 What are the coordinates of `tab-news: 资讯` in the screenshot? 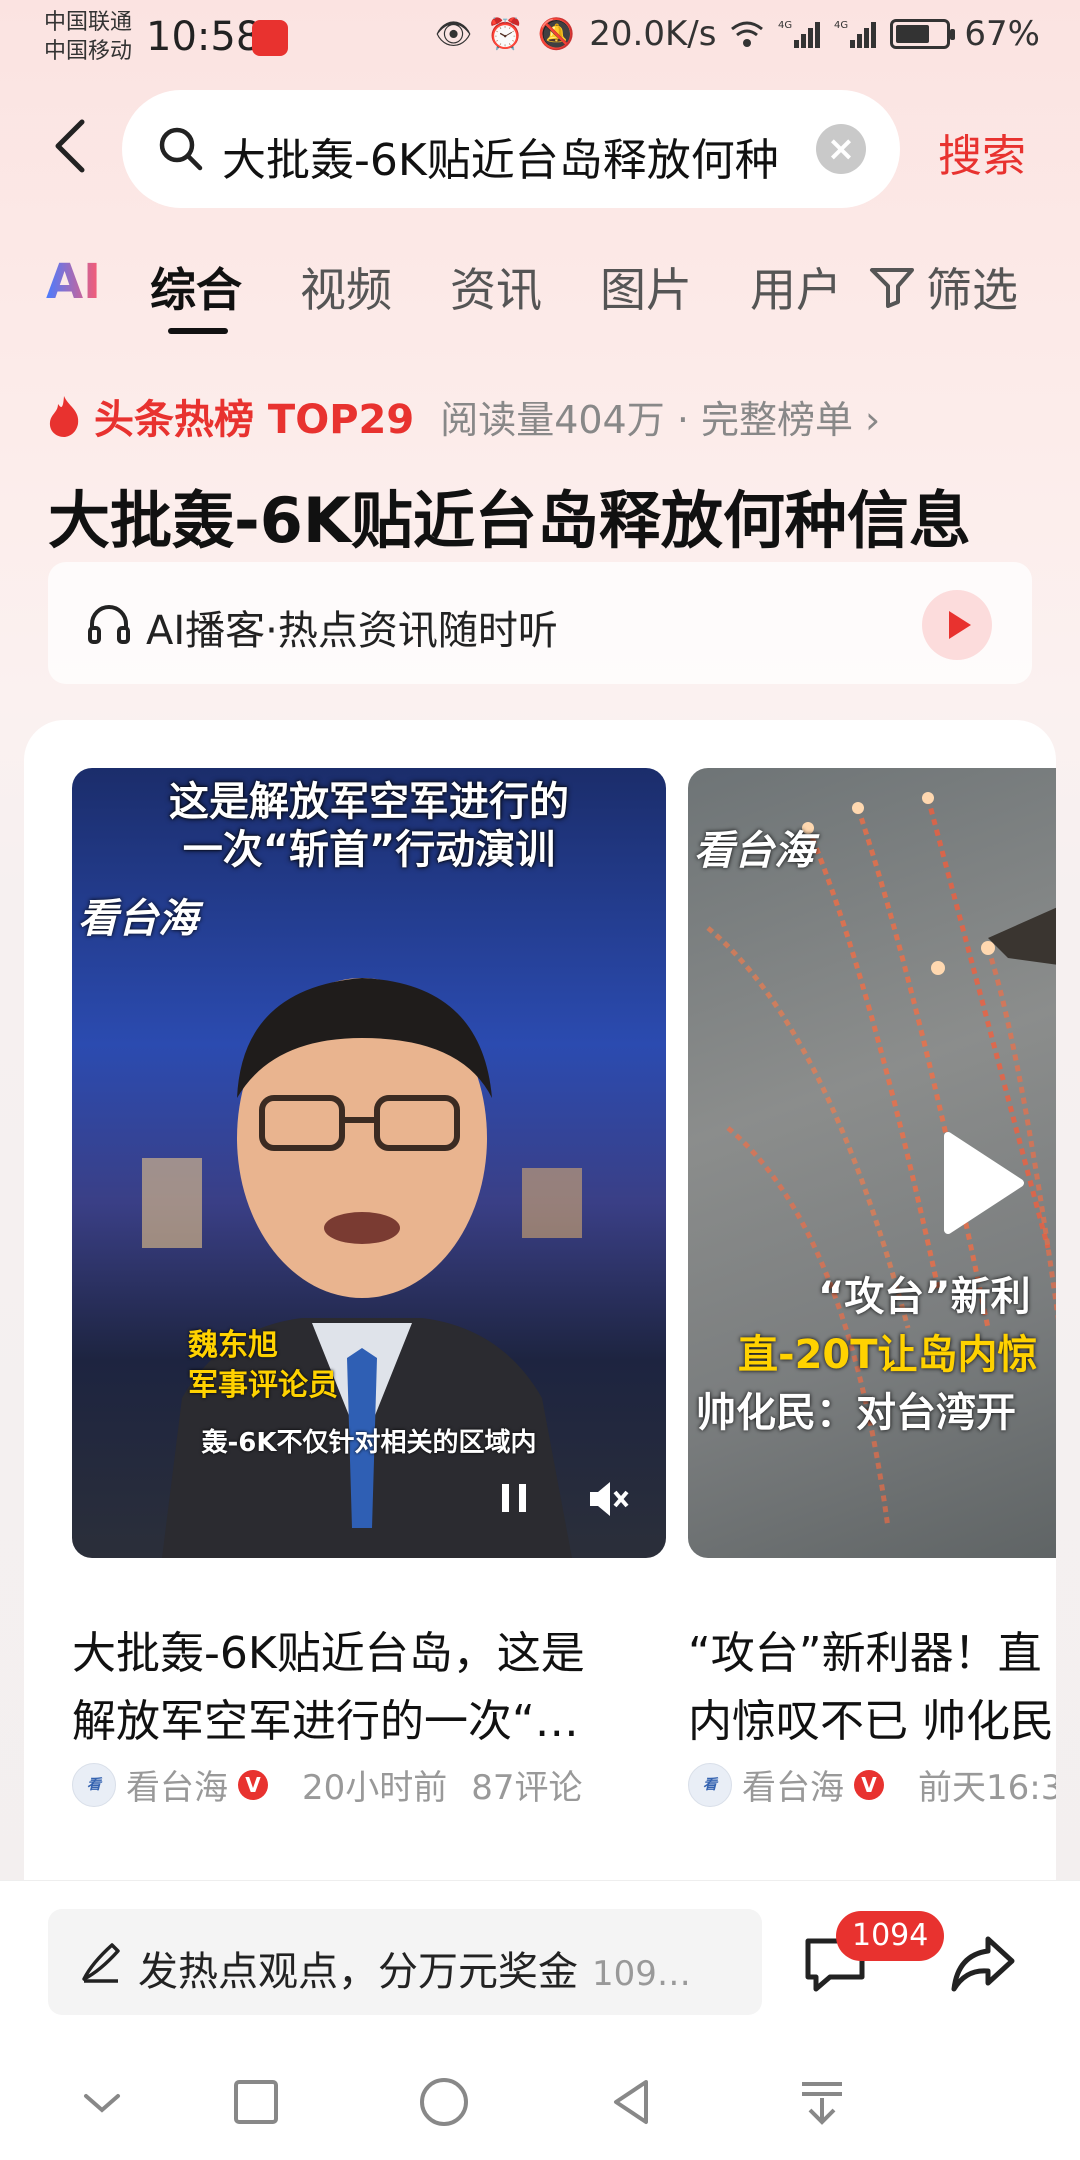 It's located at (496, 287).